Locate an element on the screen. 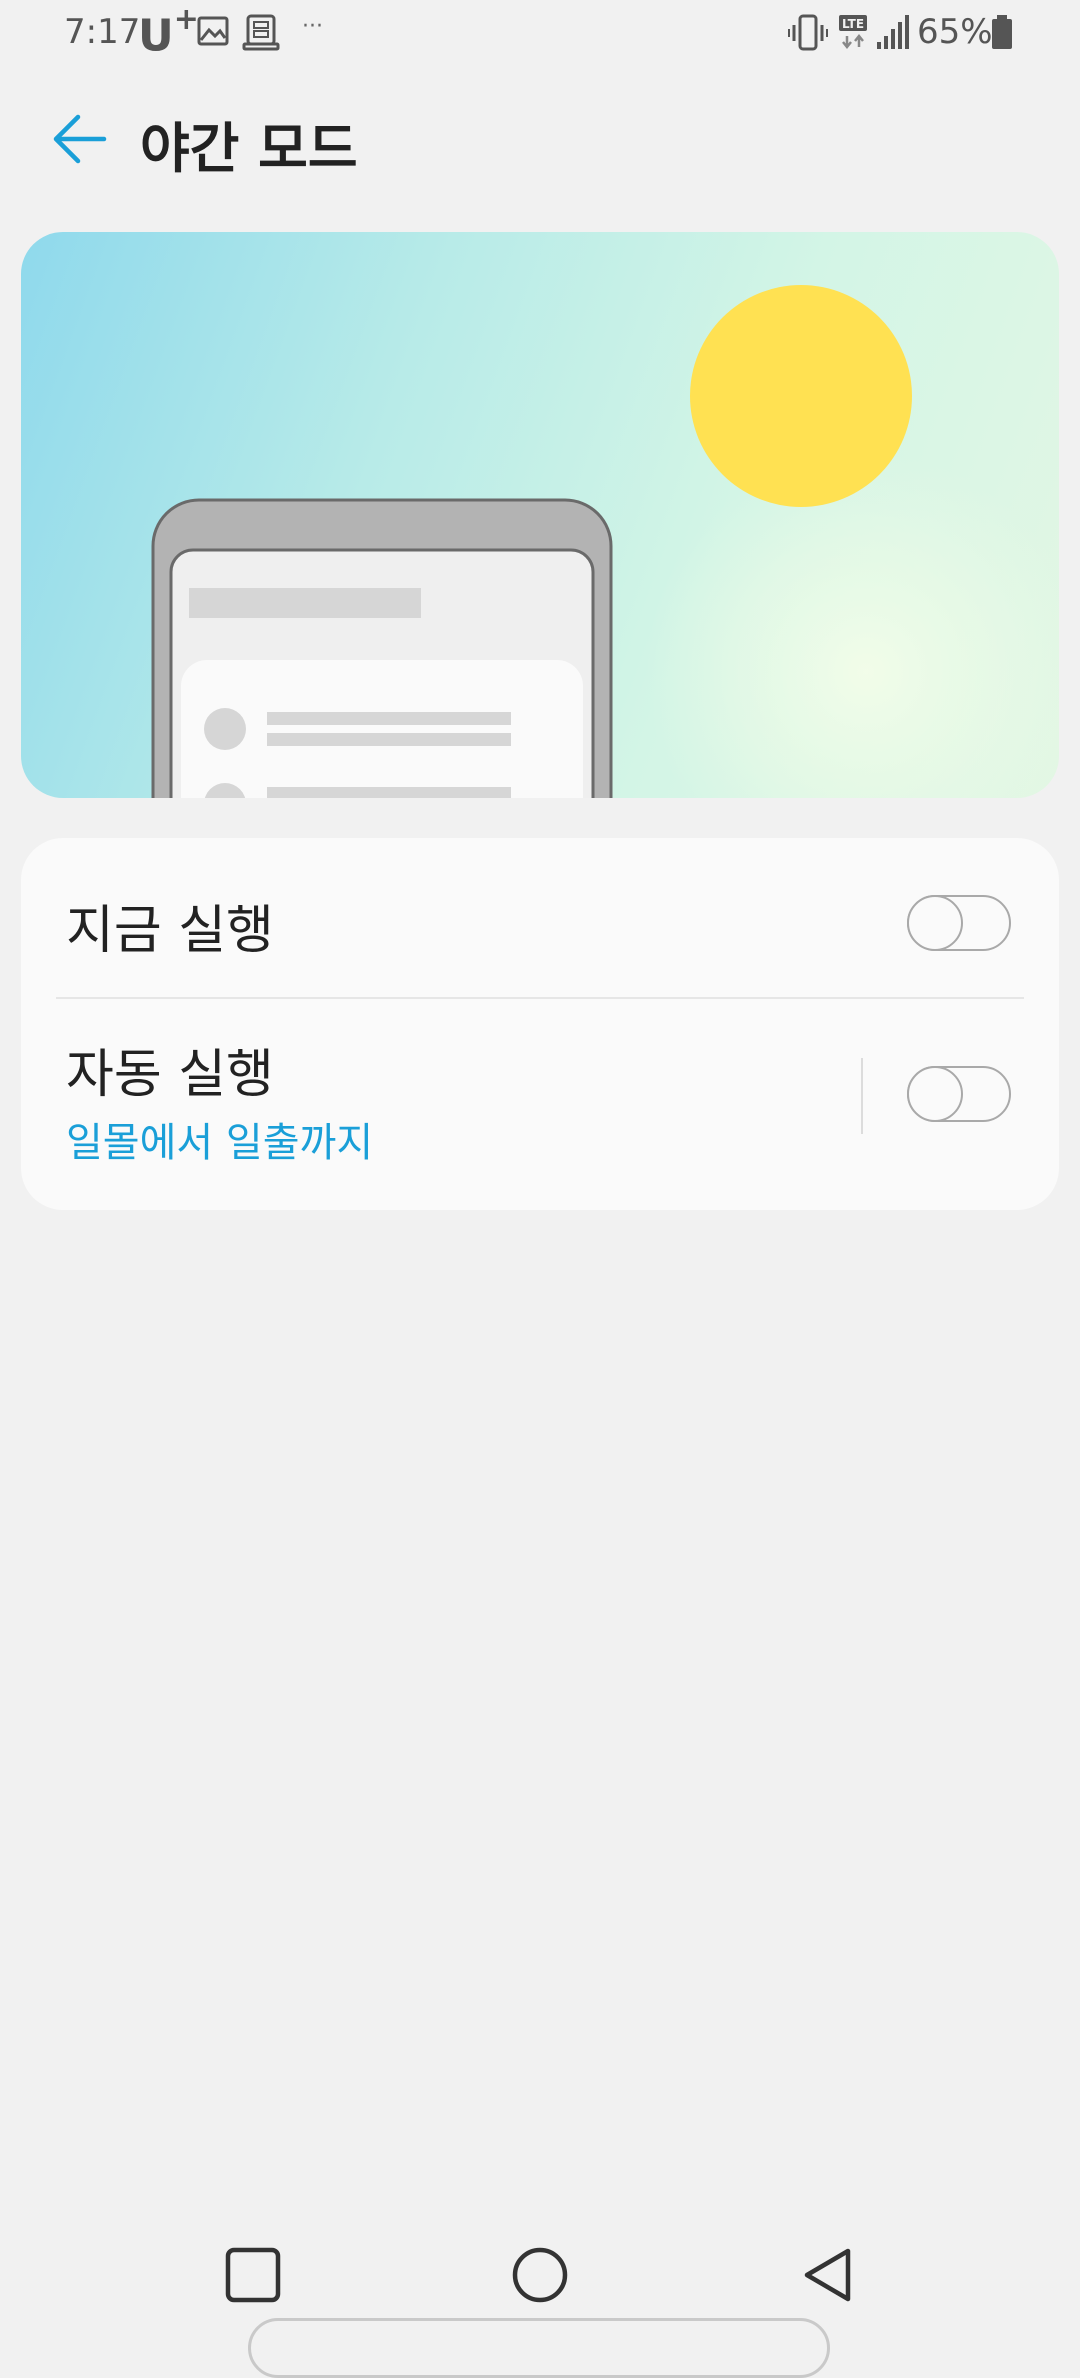  back-button is located at coordinates (79, 139).